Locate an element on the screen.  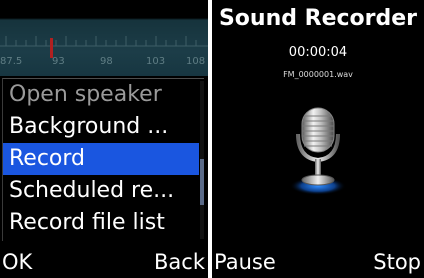
scale-label: 103 is located at coordinates (156, 61).